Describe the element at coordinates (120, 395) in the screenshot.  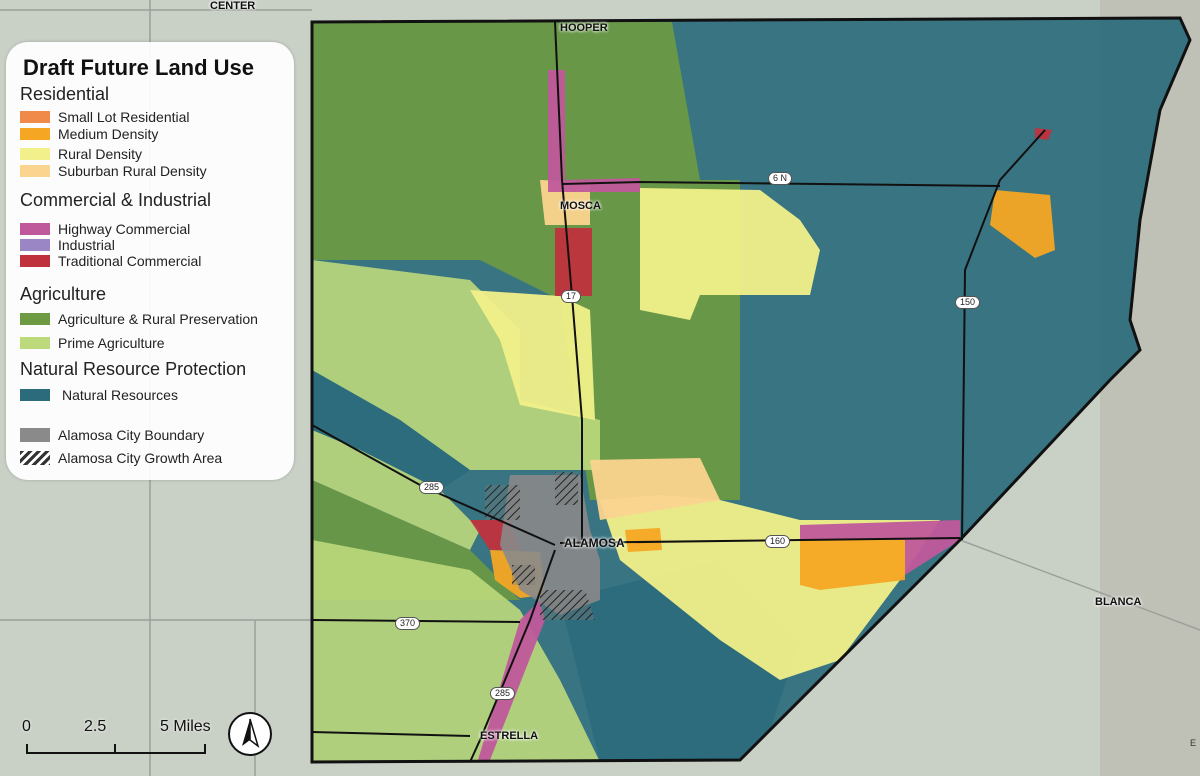
I see `legend-label: Natural Resources` at that location.